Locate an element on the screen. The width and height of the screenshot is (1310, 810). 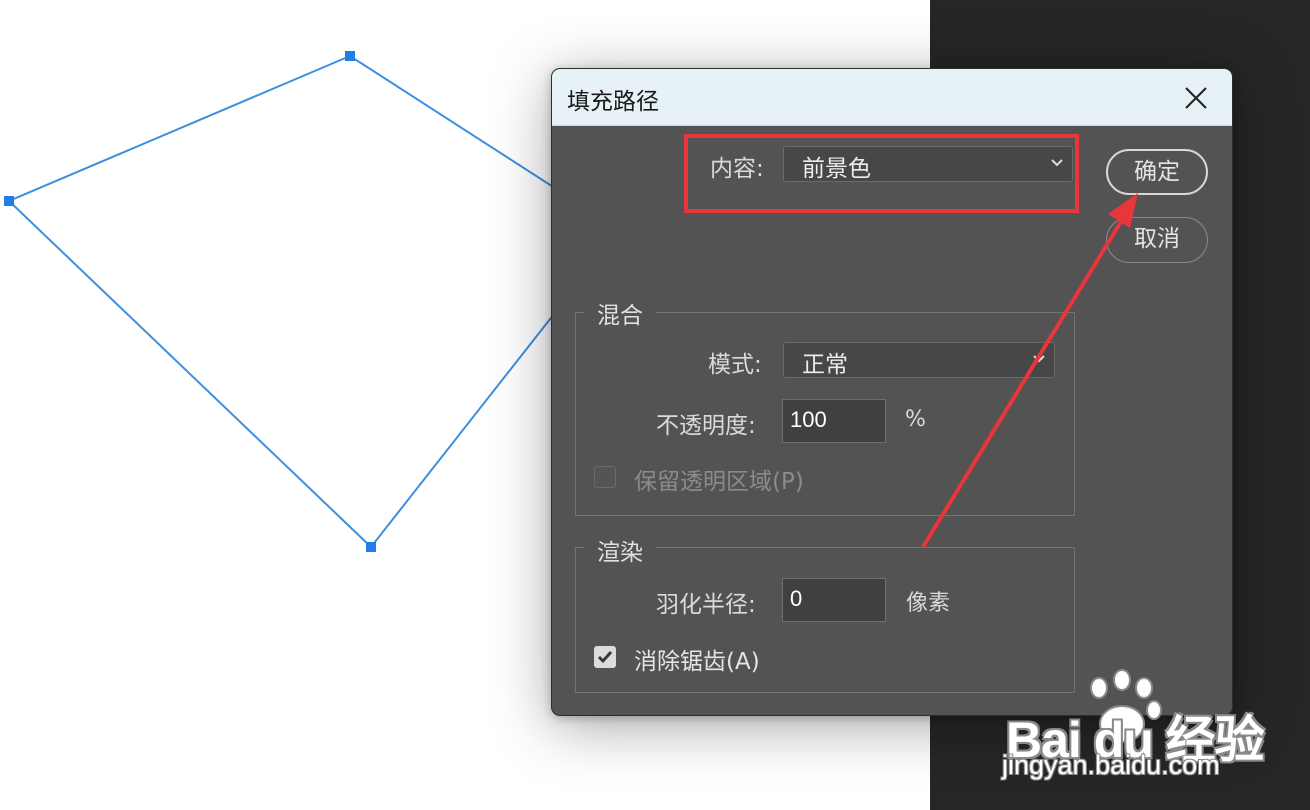
dialog-titlebar: 填充路径 is located at coordinates (892, 97).